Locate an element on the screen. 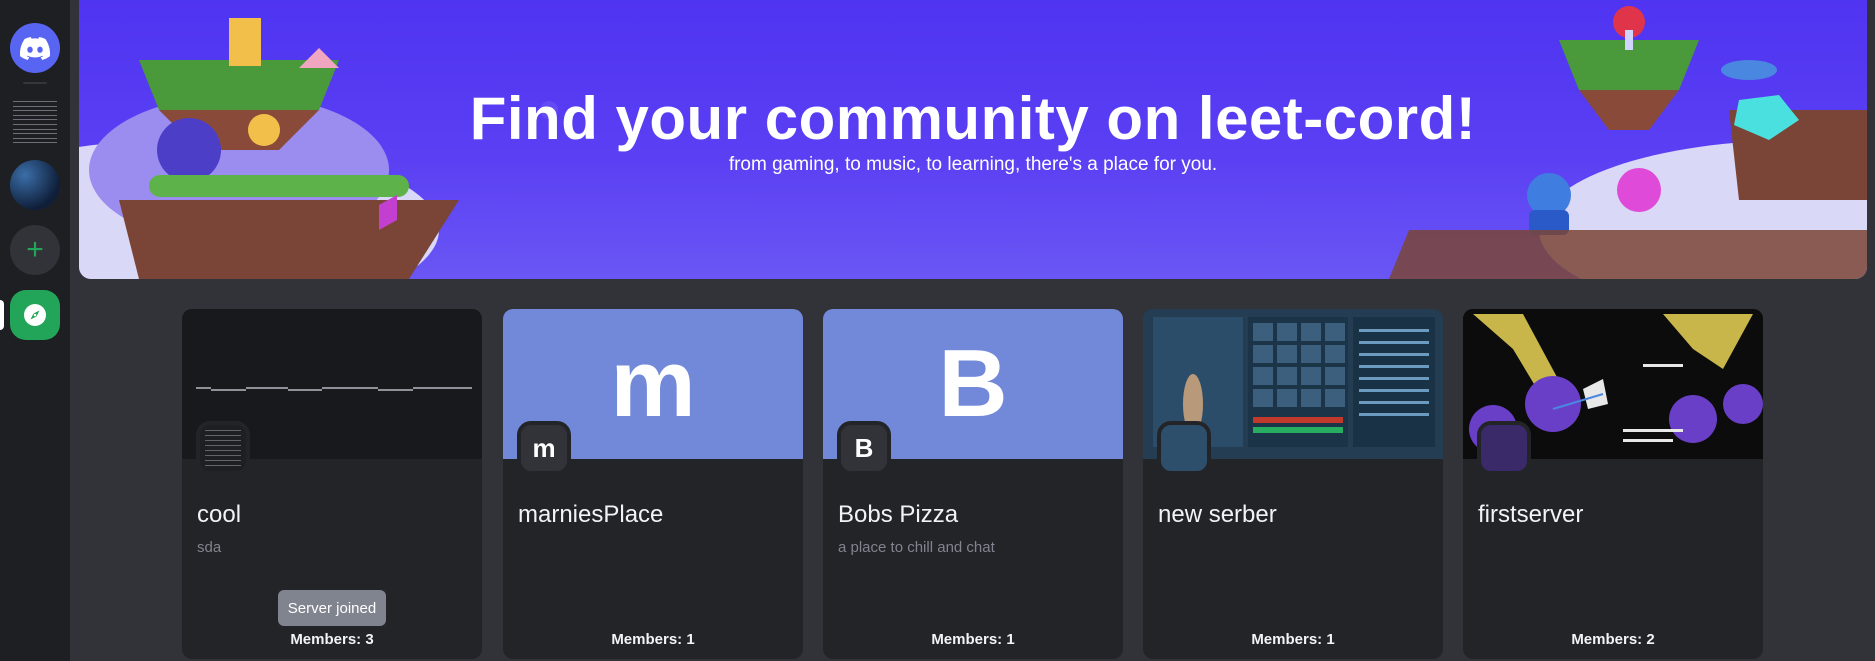 The image size is (1875, 661). server-icon: m is located at coordinates (544, 448).